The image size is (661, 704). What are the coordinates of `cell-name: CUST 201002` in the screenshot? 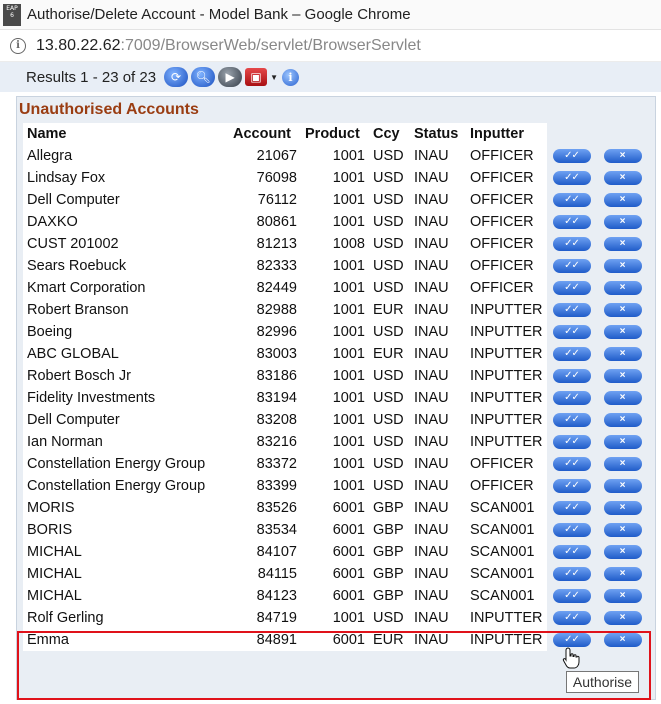 It's located at (126, 244).